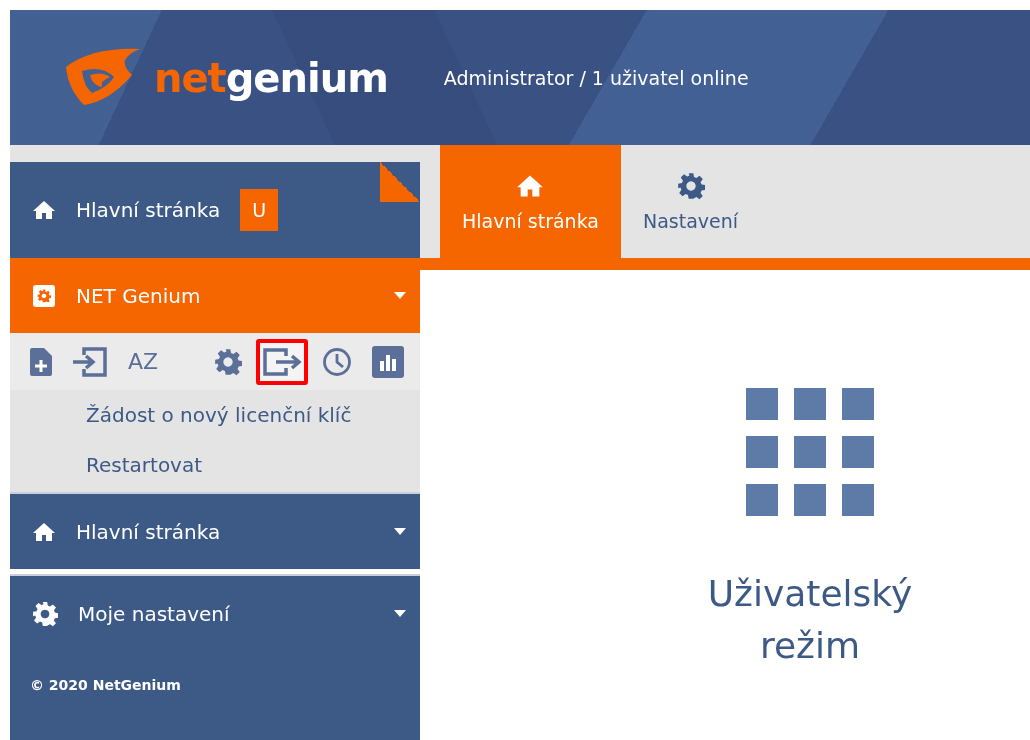  I want to click on file-plus-icon, so click(41, 361).